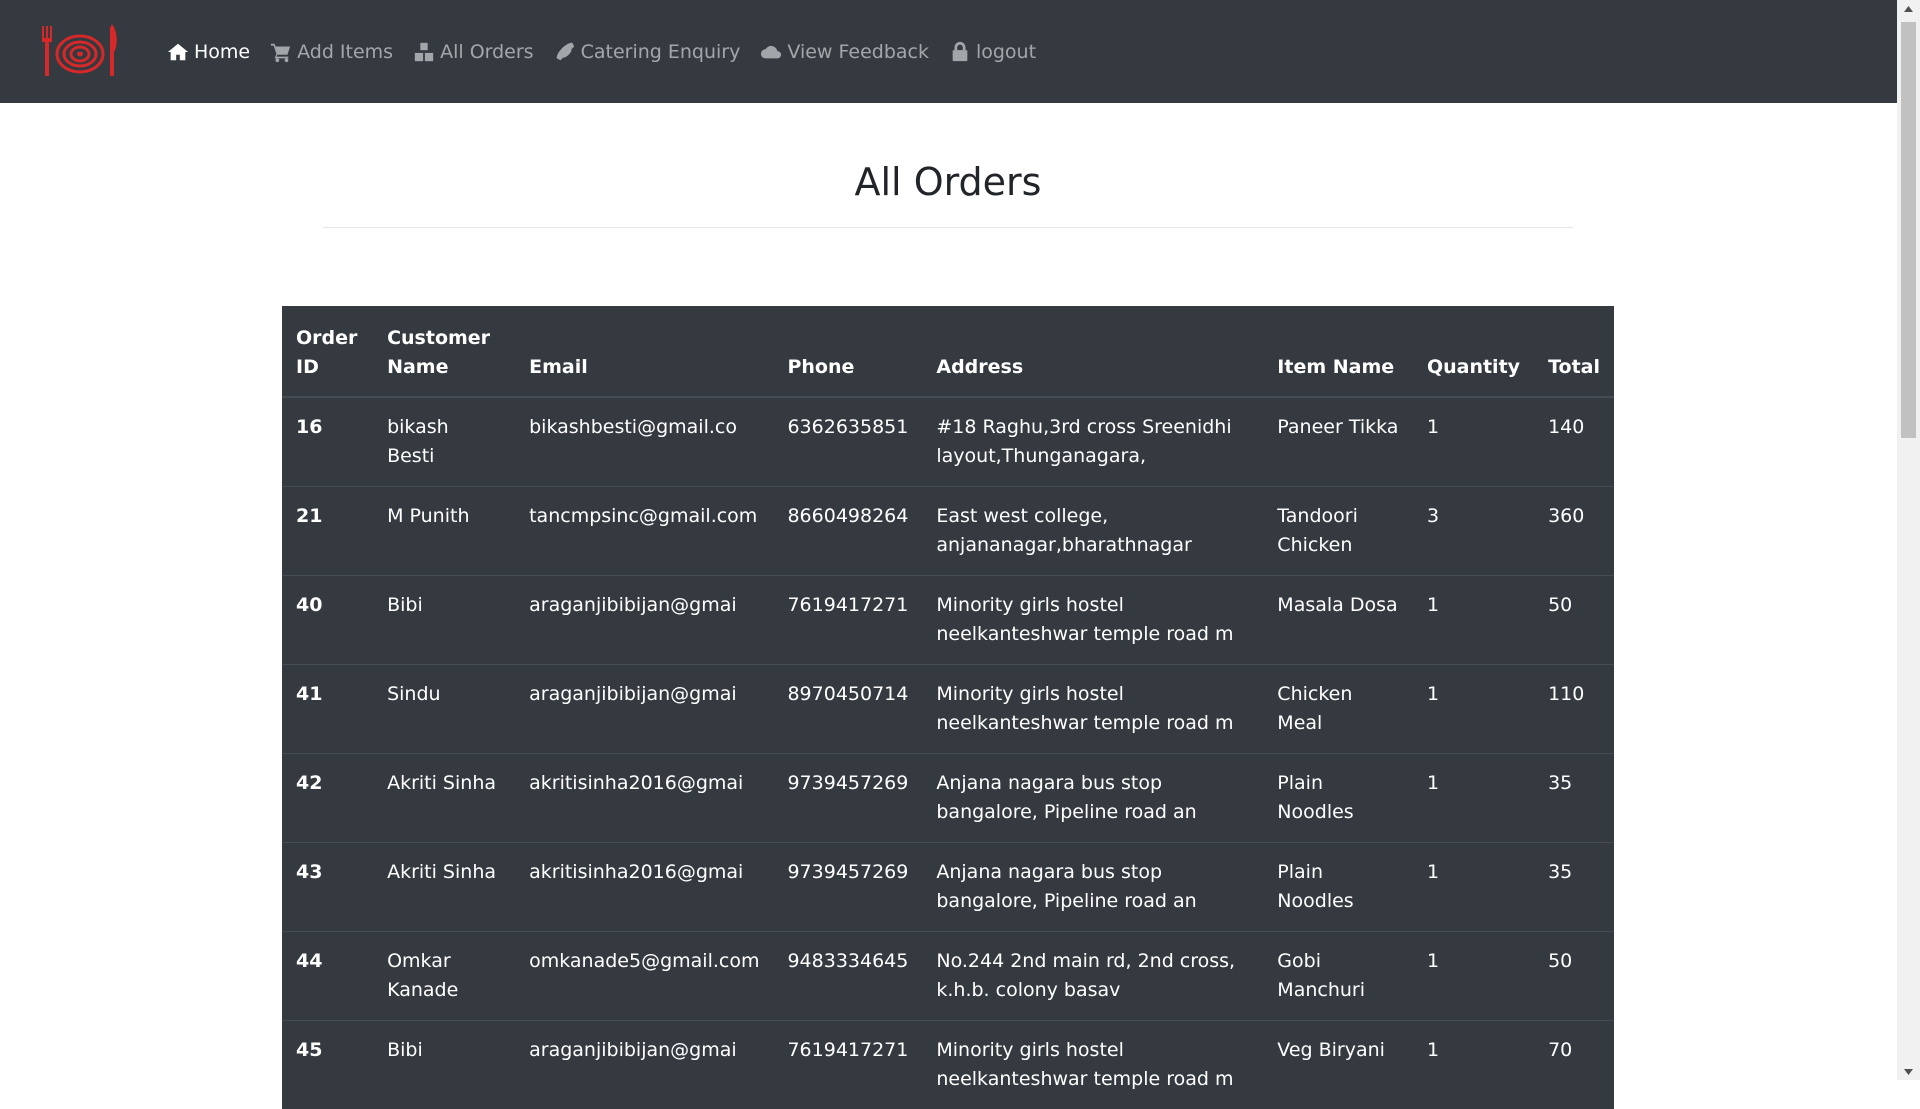  I want to click on cloud-icon, so click(771, 52).